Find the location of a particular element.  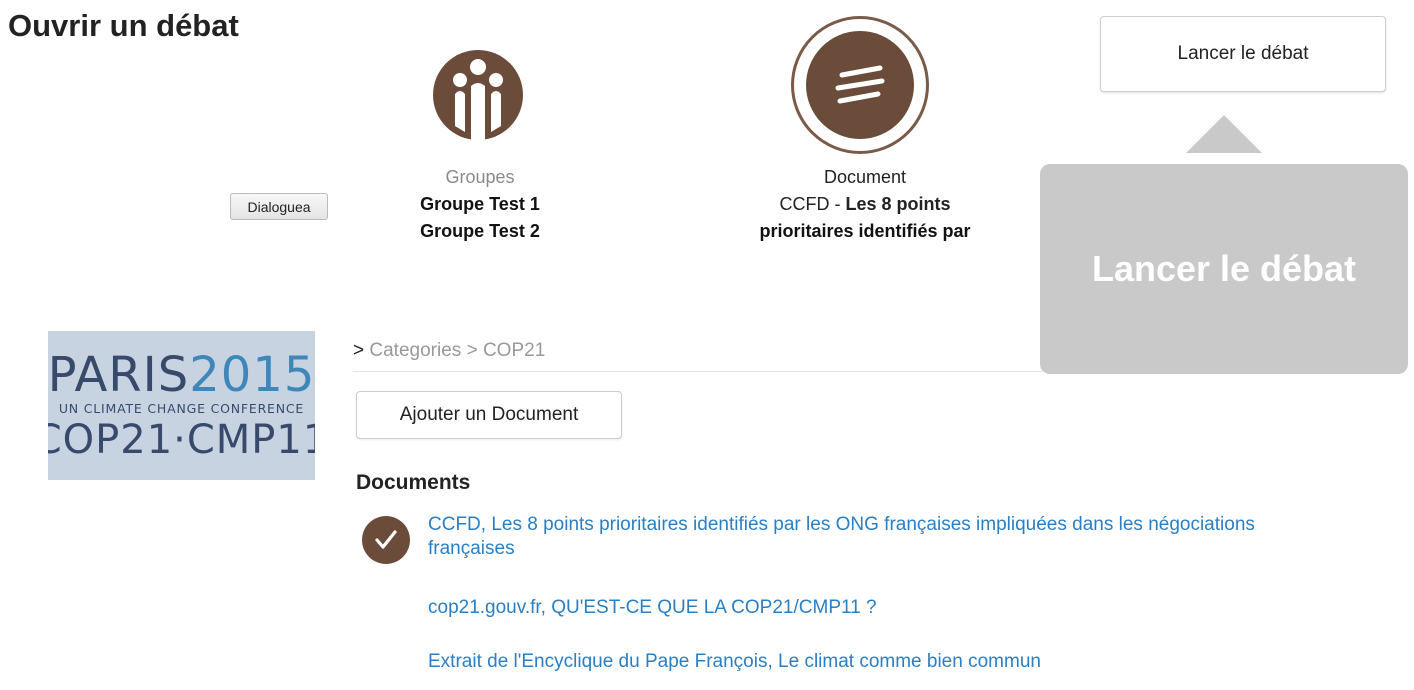

step-groups-label: Groupes is located at coordinates (480, 177).